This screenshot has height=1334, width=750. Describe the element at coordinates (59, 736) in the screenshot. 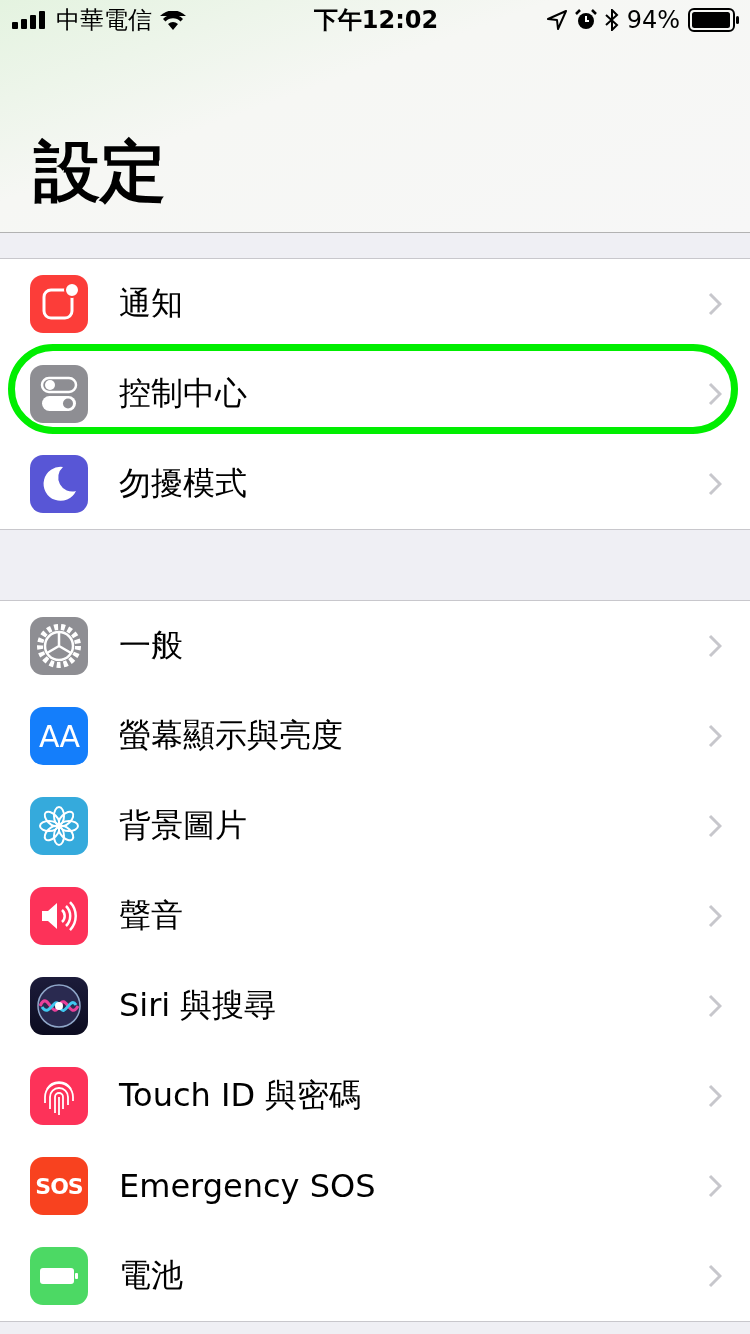

I see `text-size-icon: AA` at that location.